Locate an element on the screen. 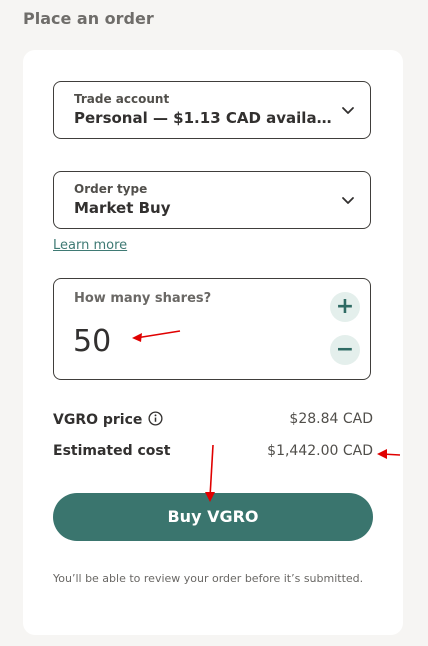 This screenshot has width=428, height=646. page-title: Place an order is located at coordinates (88, 18).